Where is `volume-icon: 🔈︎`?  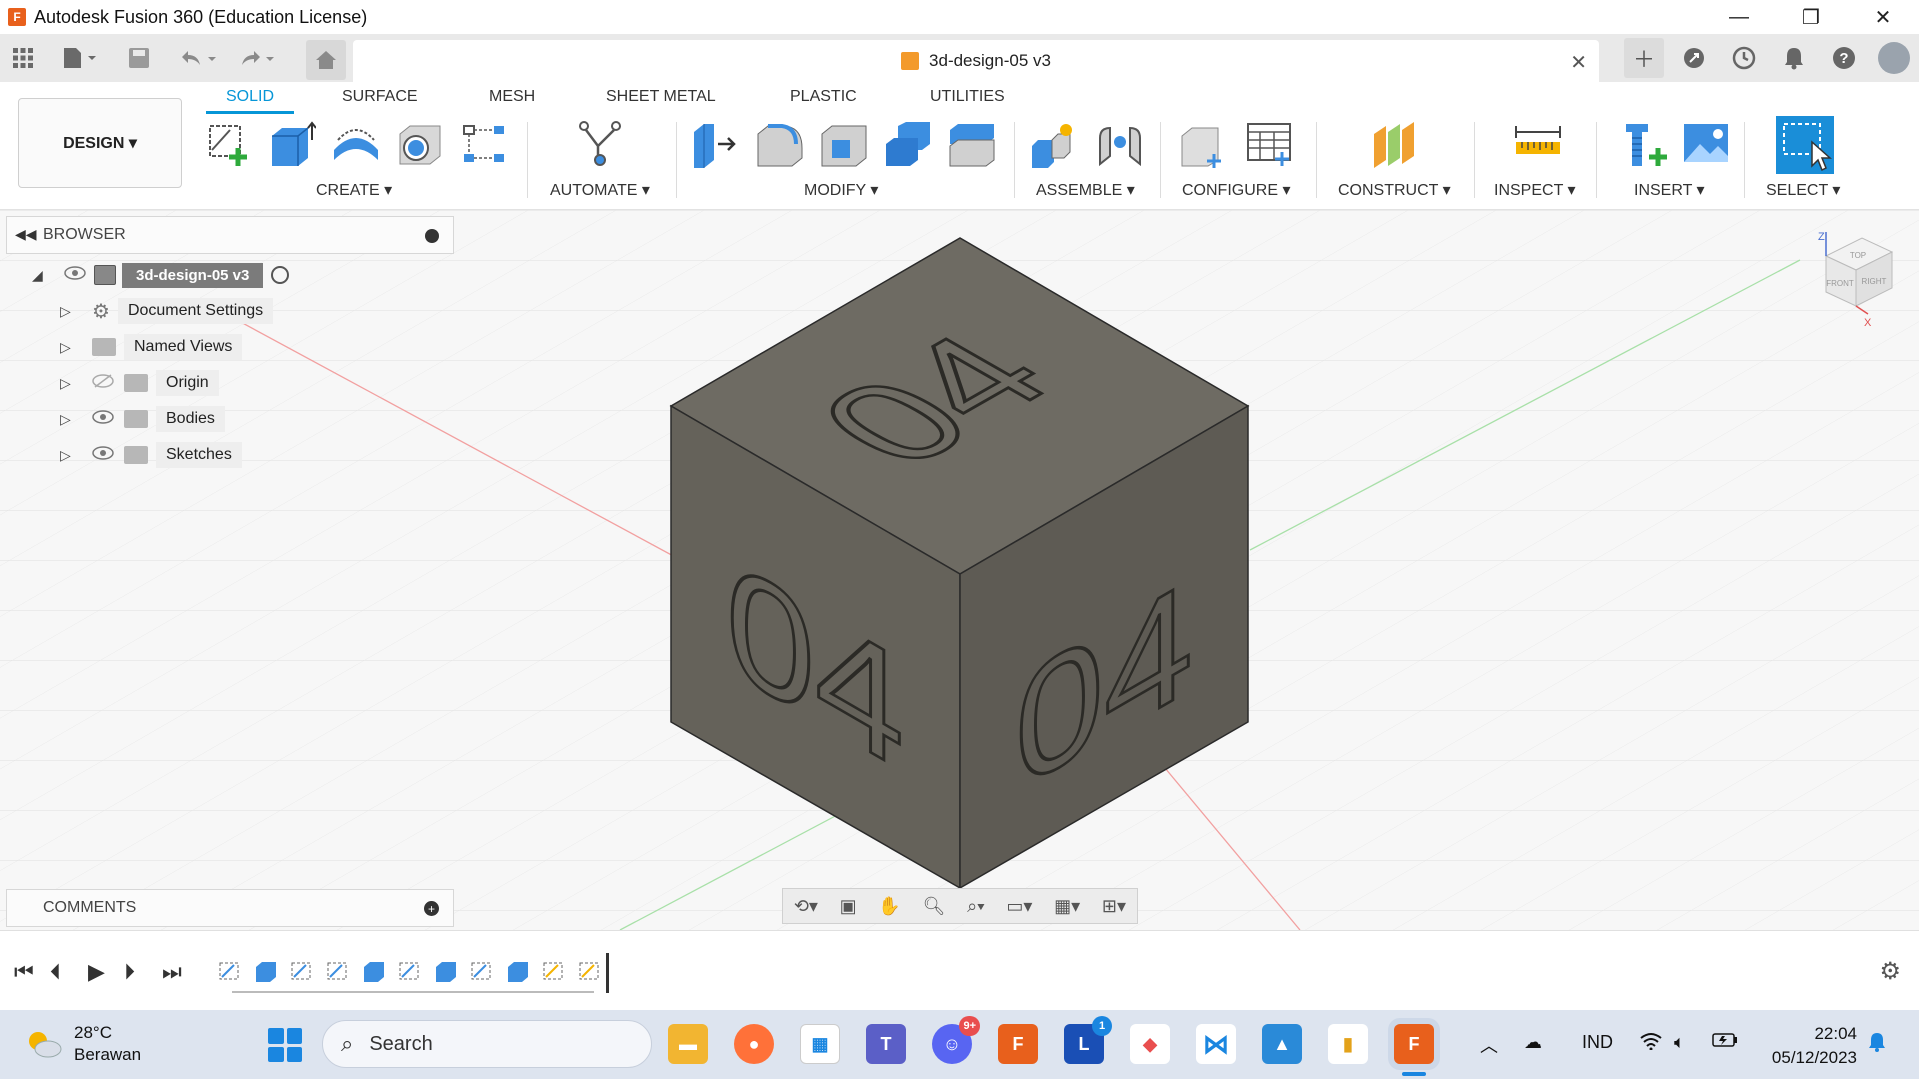 volume-icon: 🔈︎ is located at coordinates (1679, 1042).